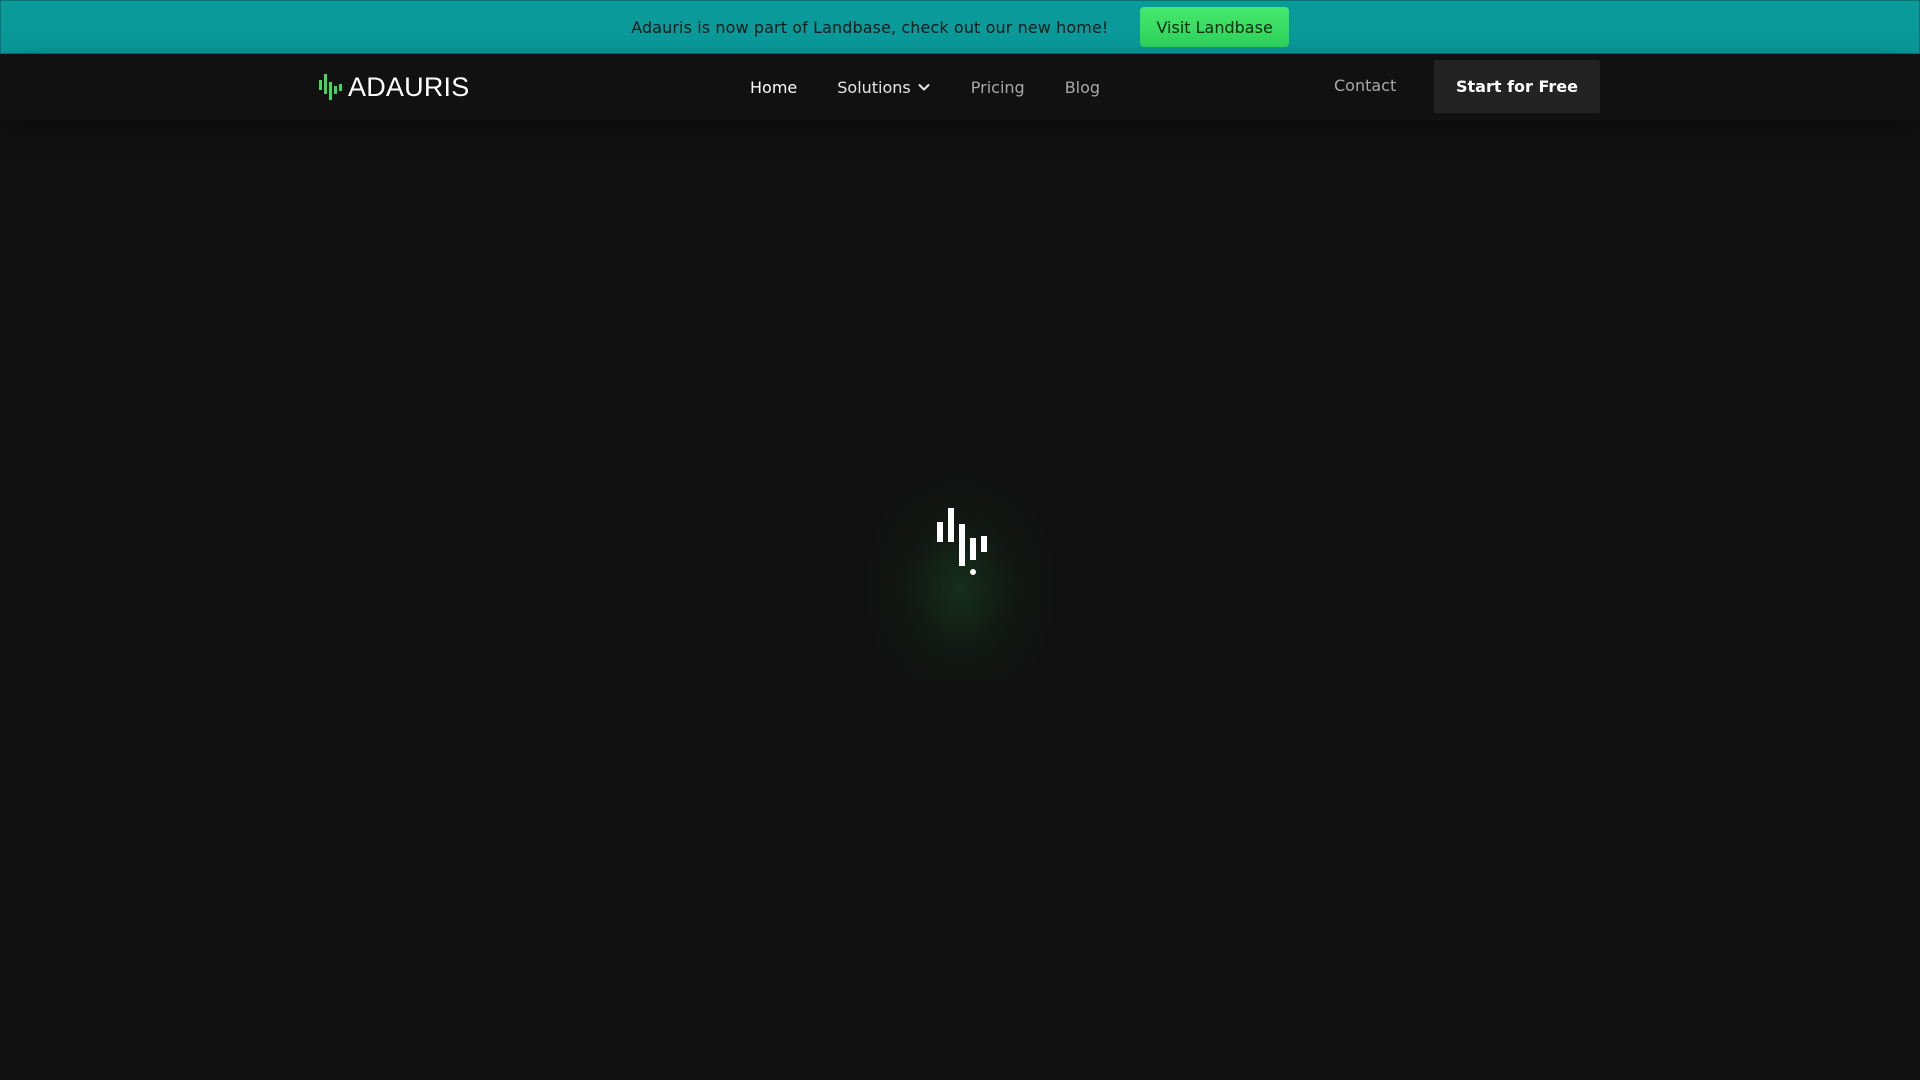 This screenshot has height=1080, width=1920. I want to click on nav-link-blog: Blog, so click(1082, 87).